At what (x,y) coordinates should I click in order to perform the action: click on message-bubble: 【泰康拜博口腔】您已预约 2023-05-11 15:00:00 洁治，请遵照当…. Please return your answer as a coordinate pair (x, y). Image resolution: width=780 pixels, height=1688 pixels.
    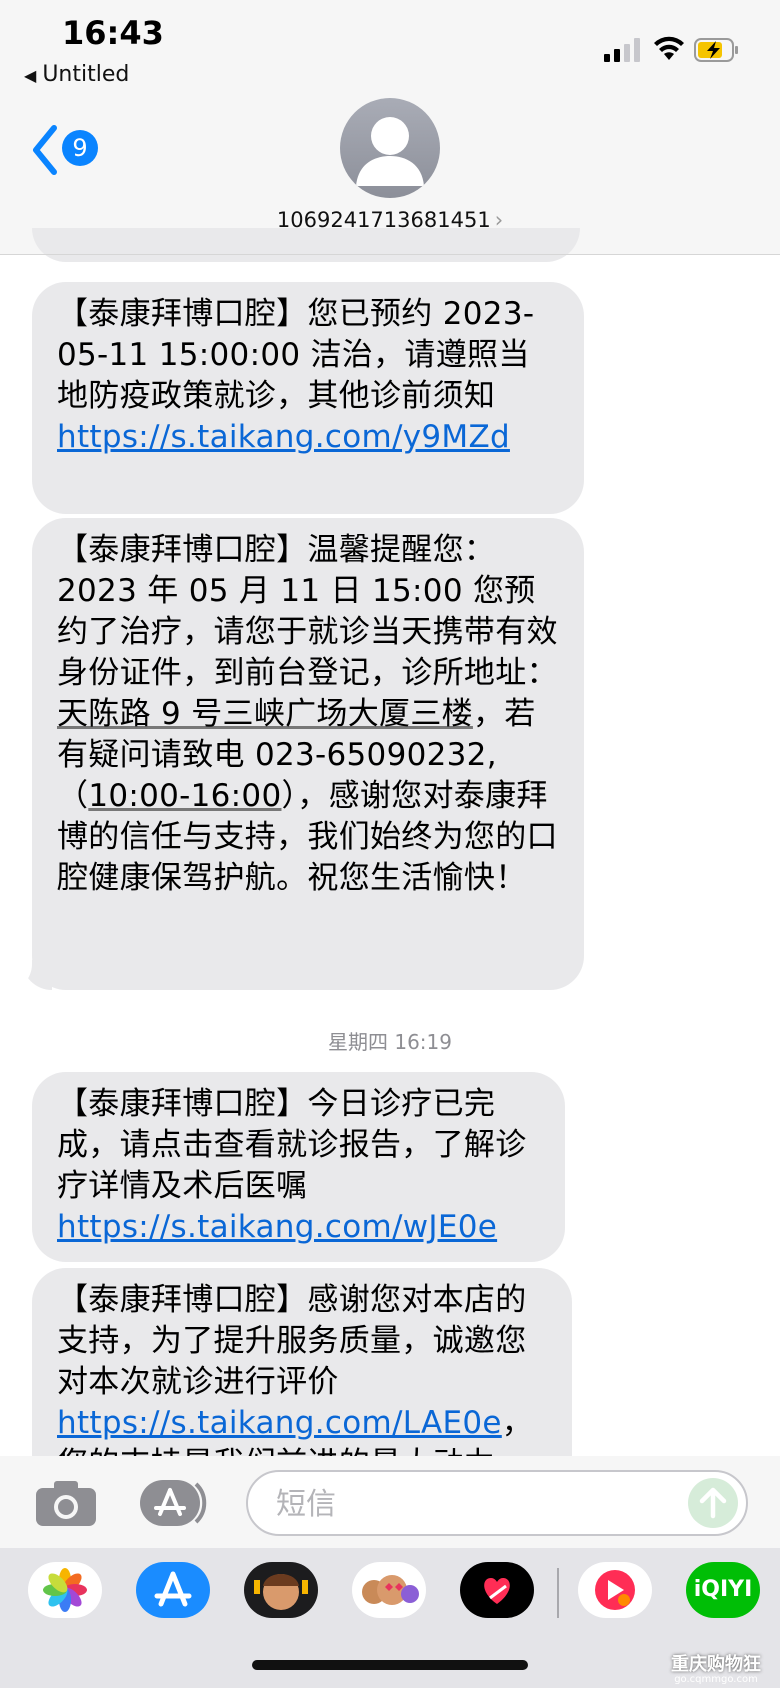
    Looking at the image, I should click on (308, 398).